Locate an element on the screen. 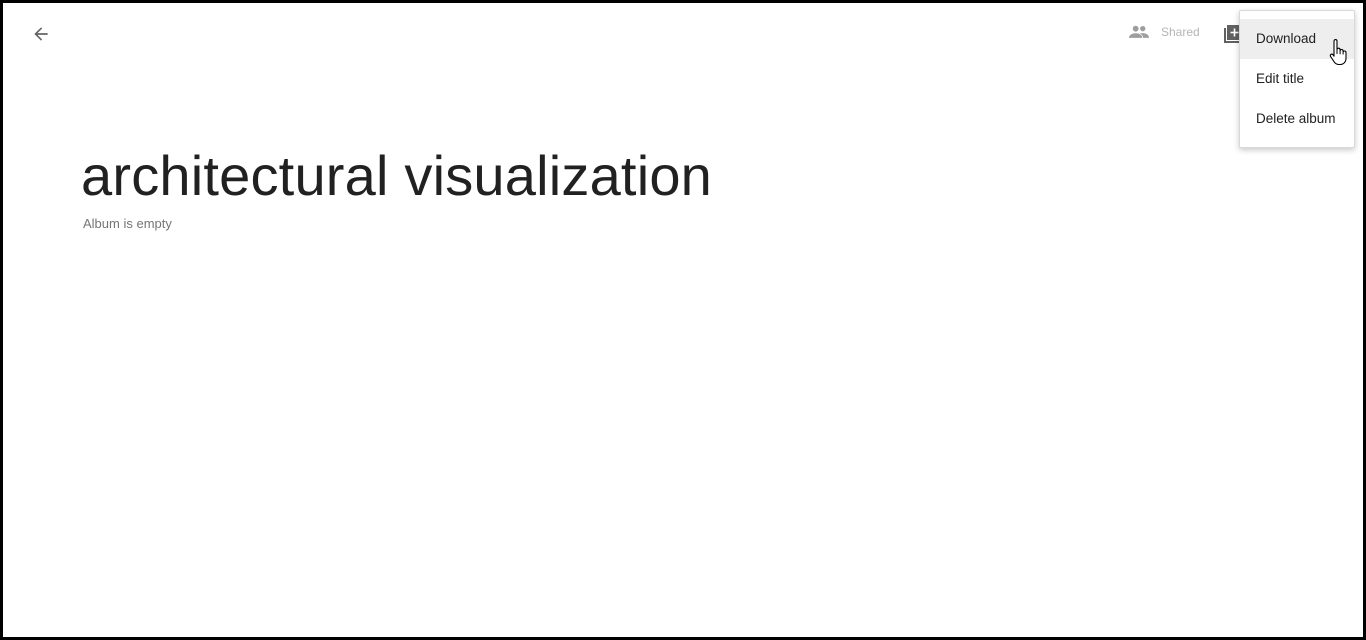 Image resolution: width=1366 pixels, height=640 pixels. back-button is located at coordinates (41, 34).